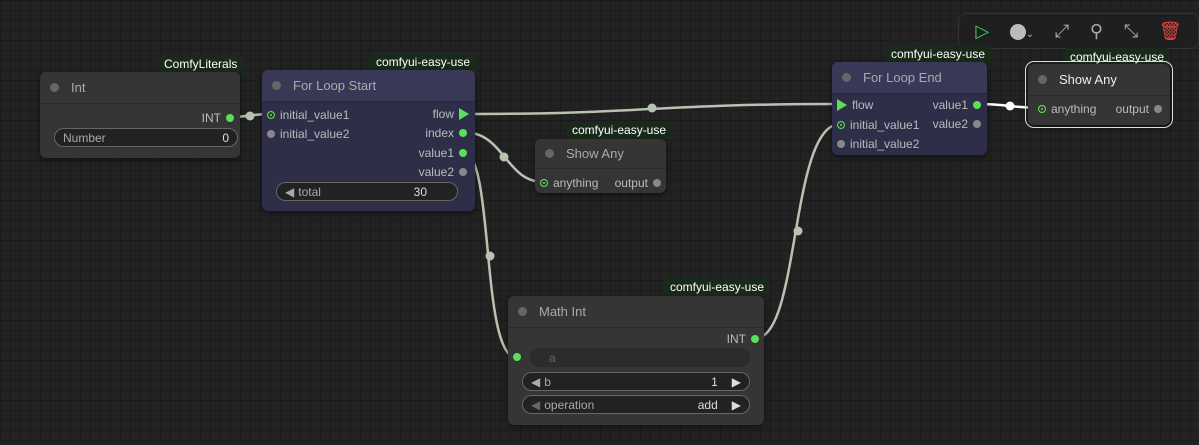  What do you see at coordinates (140, 88) in the screenshot?
I see `node-title: Int` at bounding box center [140, 88].